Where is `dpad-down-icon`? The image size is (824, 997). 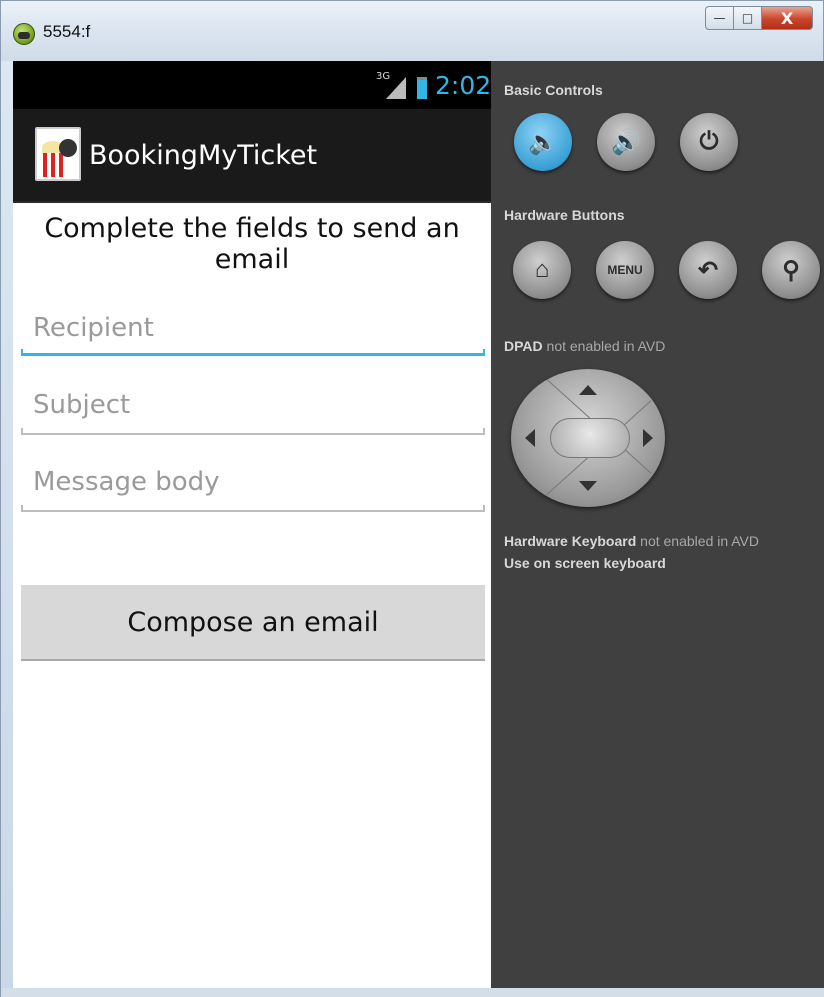 dpad-down-icon is located at coordinates (588, 486).